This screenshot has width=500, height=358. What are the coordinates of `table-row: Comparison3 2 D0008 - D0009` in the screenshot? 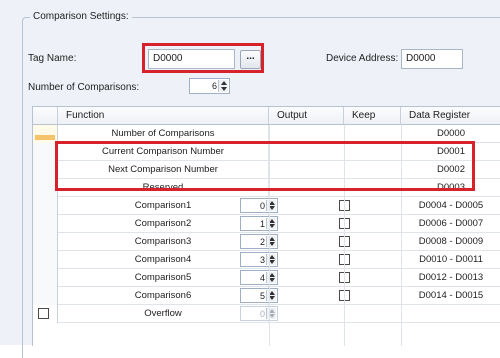 It's located at (266, 242).